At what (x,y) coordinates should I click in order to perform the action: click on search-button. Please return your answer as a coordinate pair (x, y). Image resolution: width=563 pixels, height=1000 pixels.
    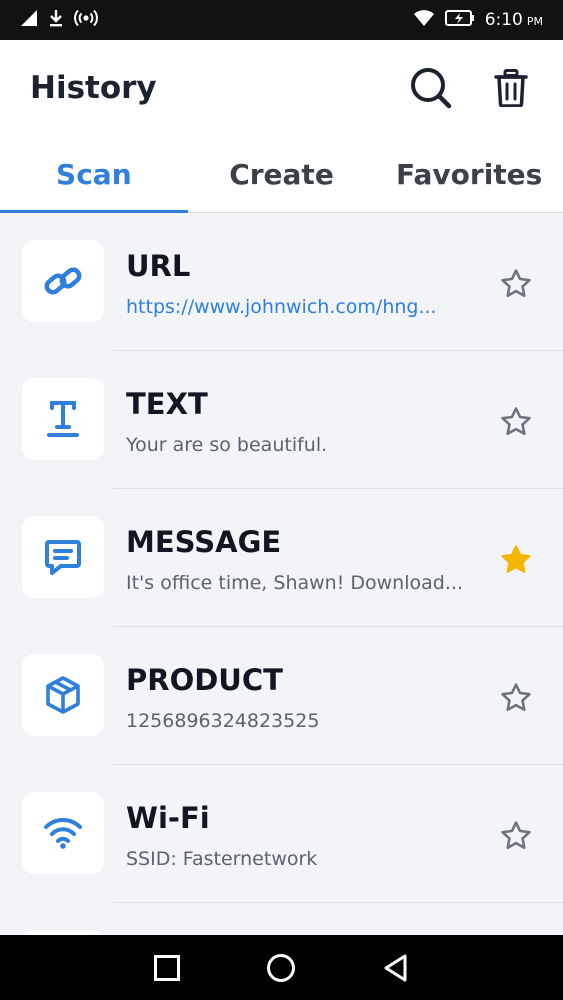
    Looking at the image, I should click on (431, 88).